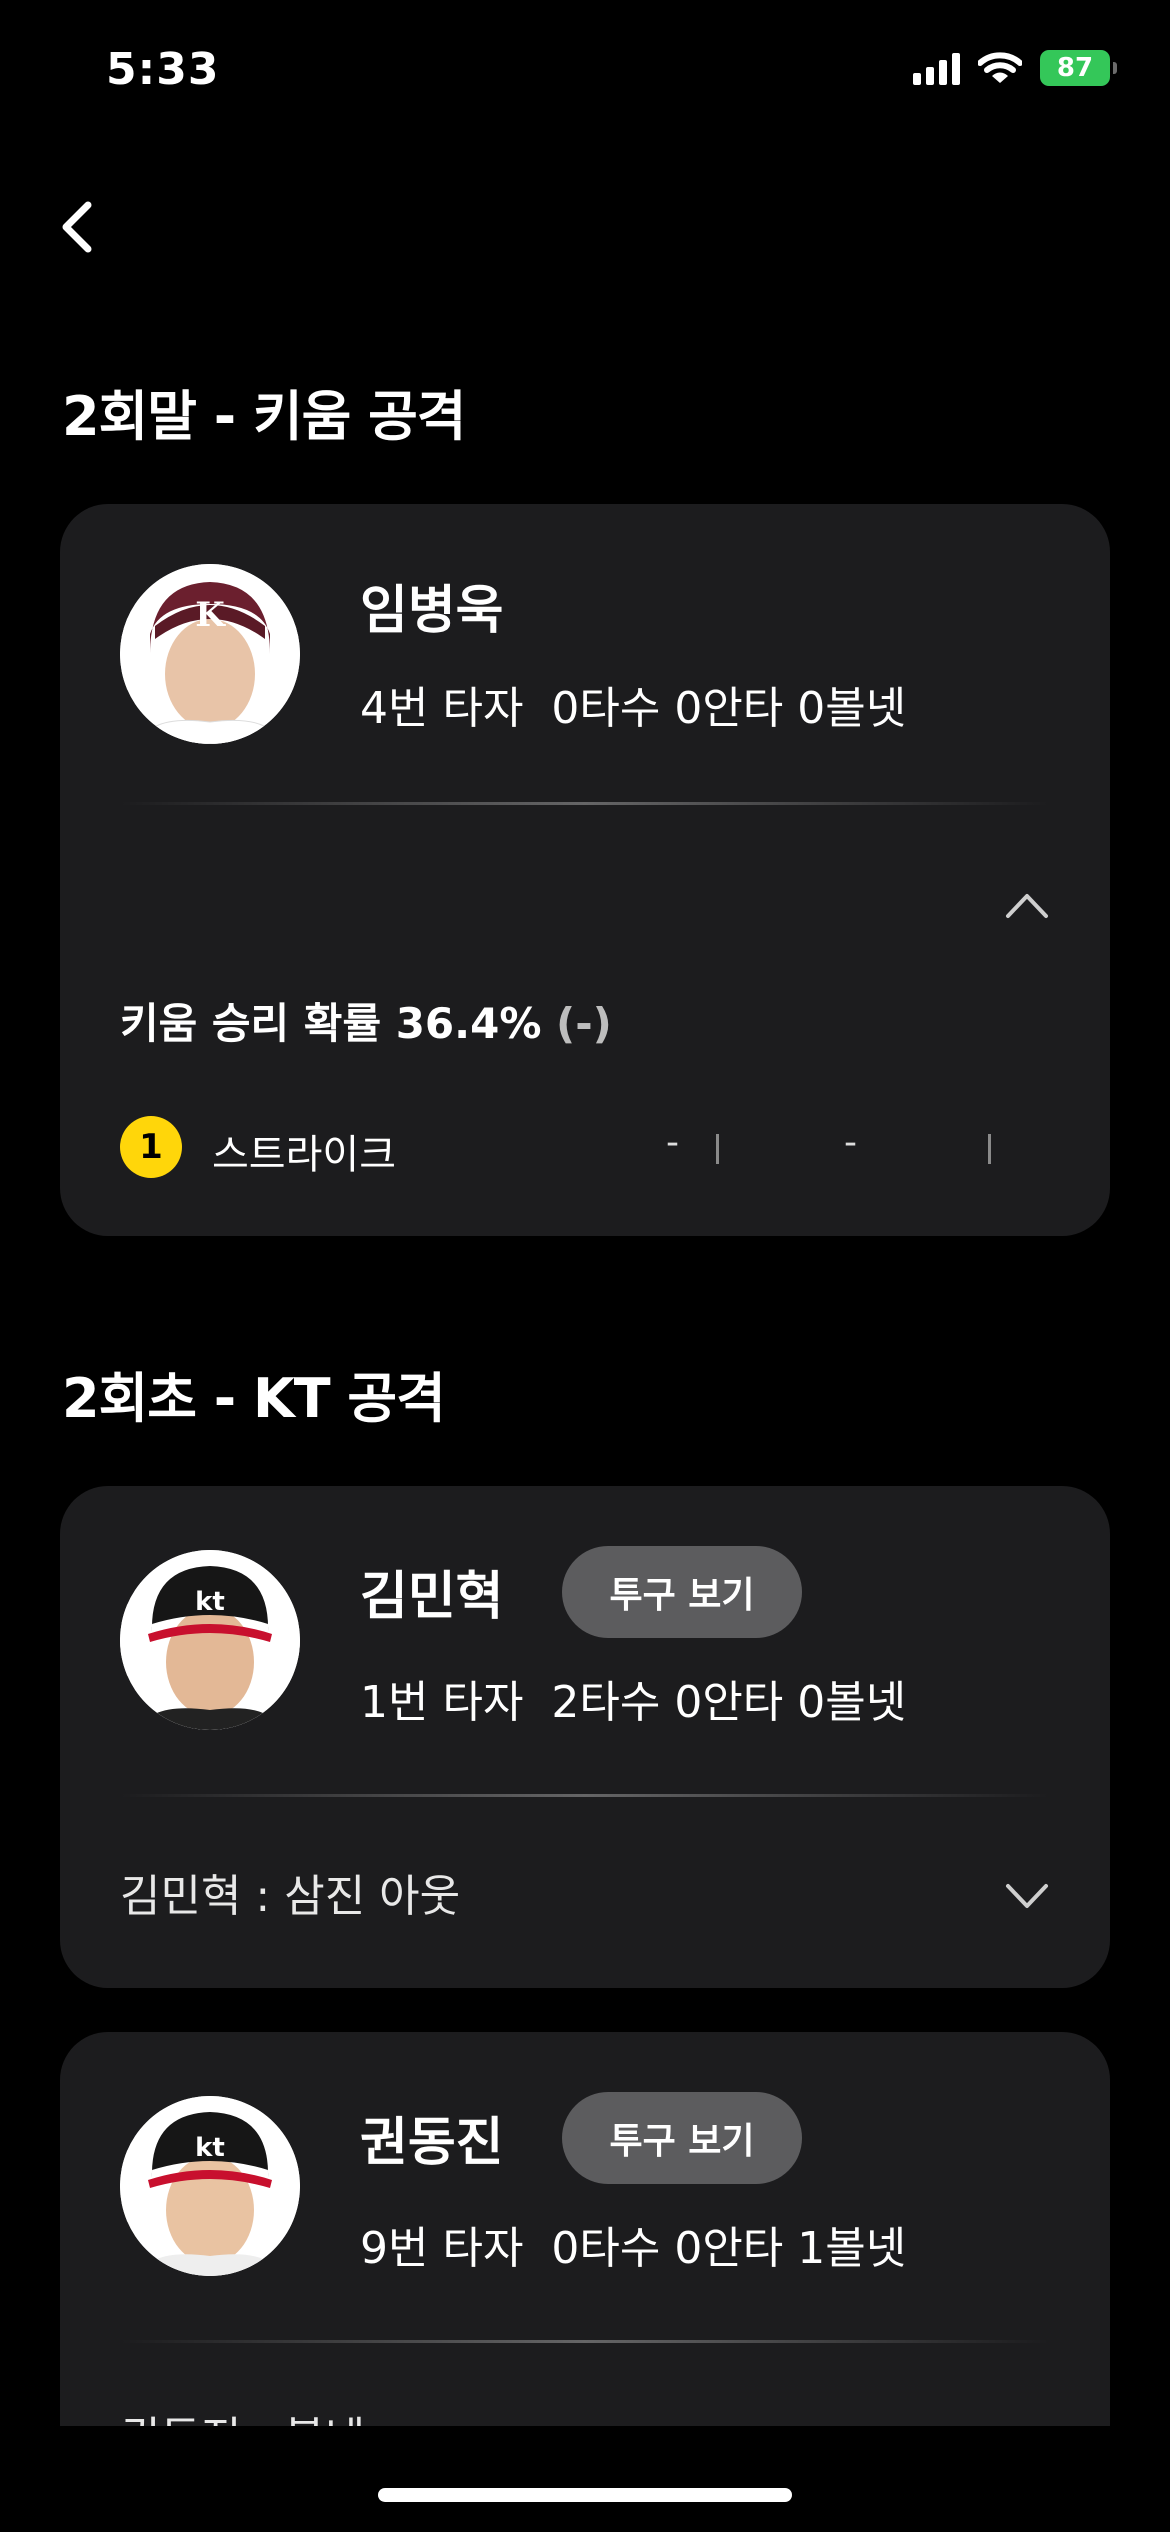  Describe the element at coordinates (254, 1398) in the screenshot. I see `section-title-top-2nd: 2회초 - KT 공격` at that location.